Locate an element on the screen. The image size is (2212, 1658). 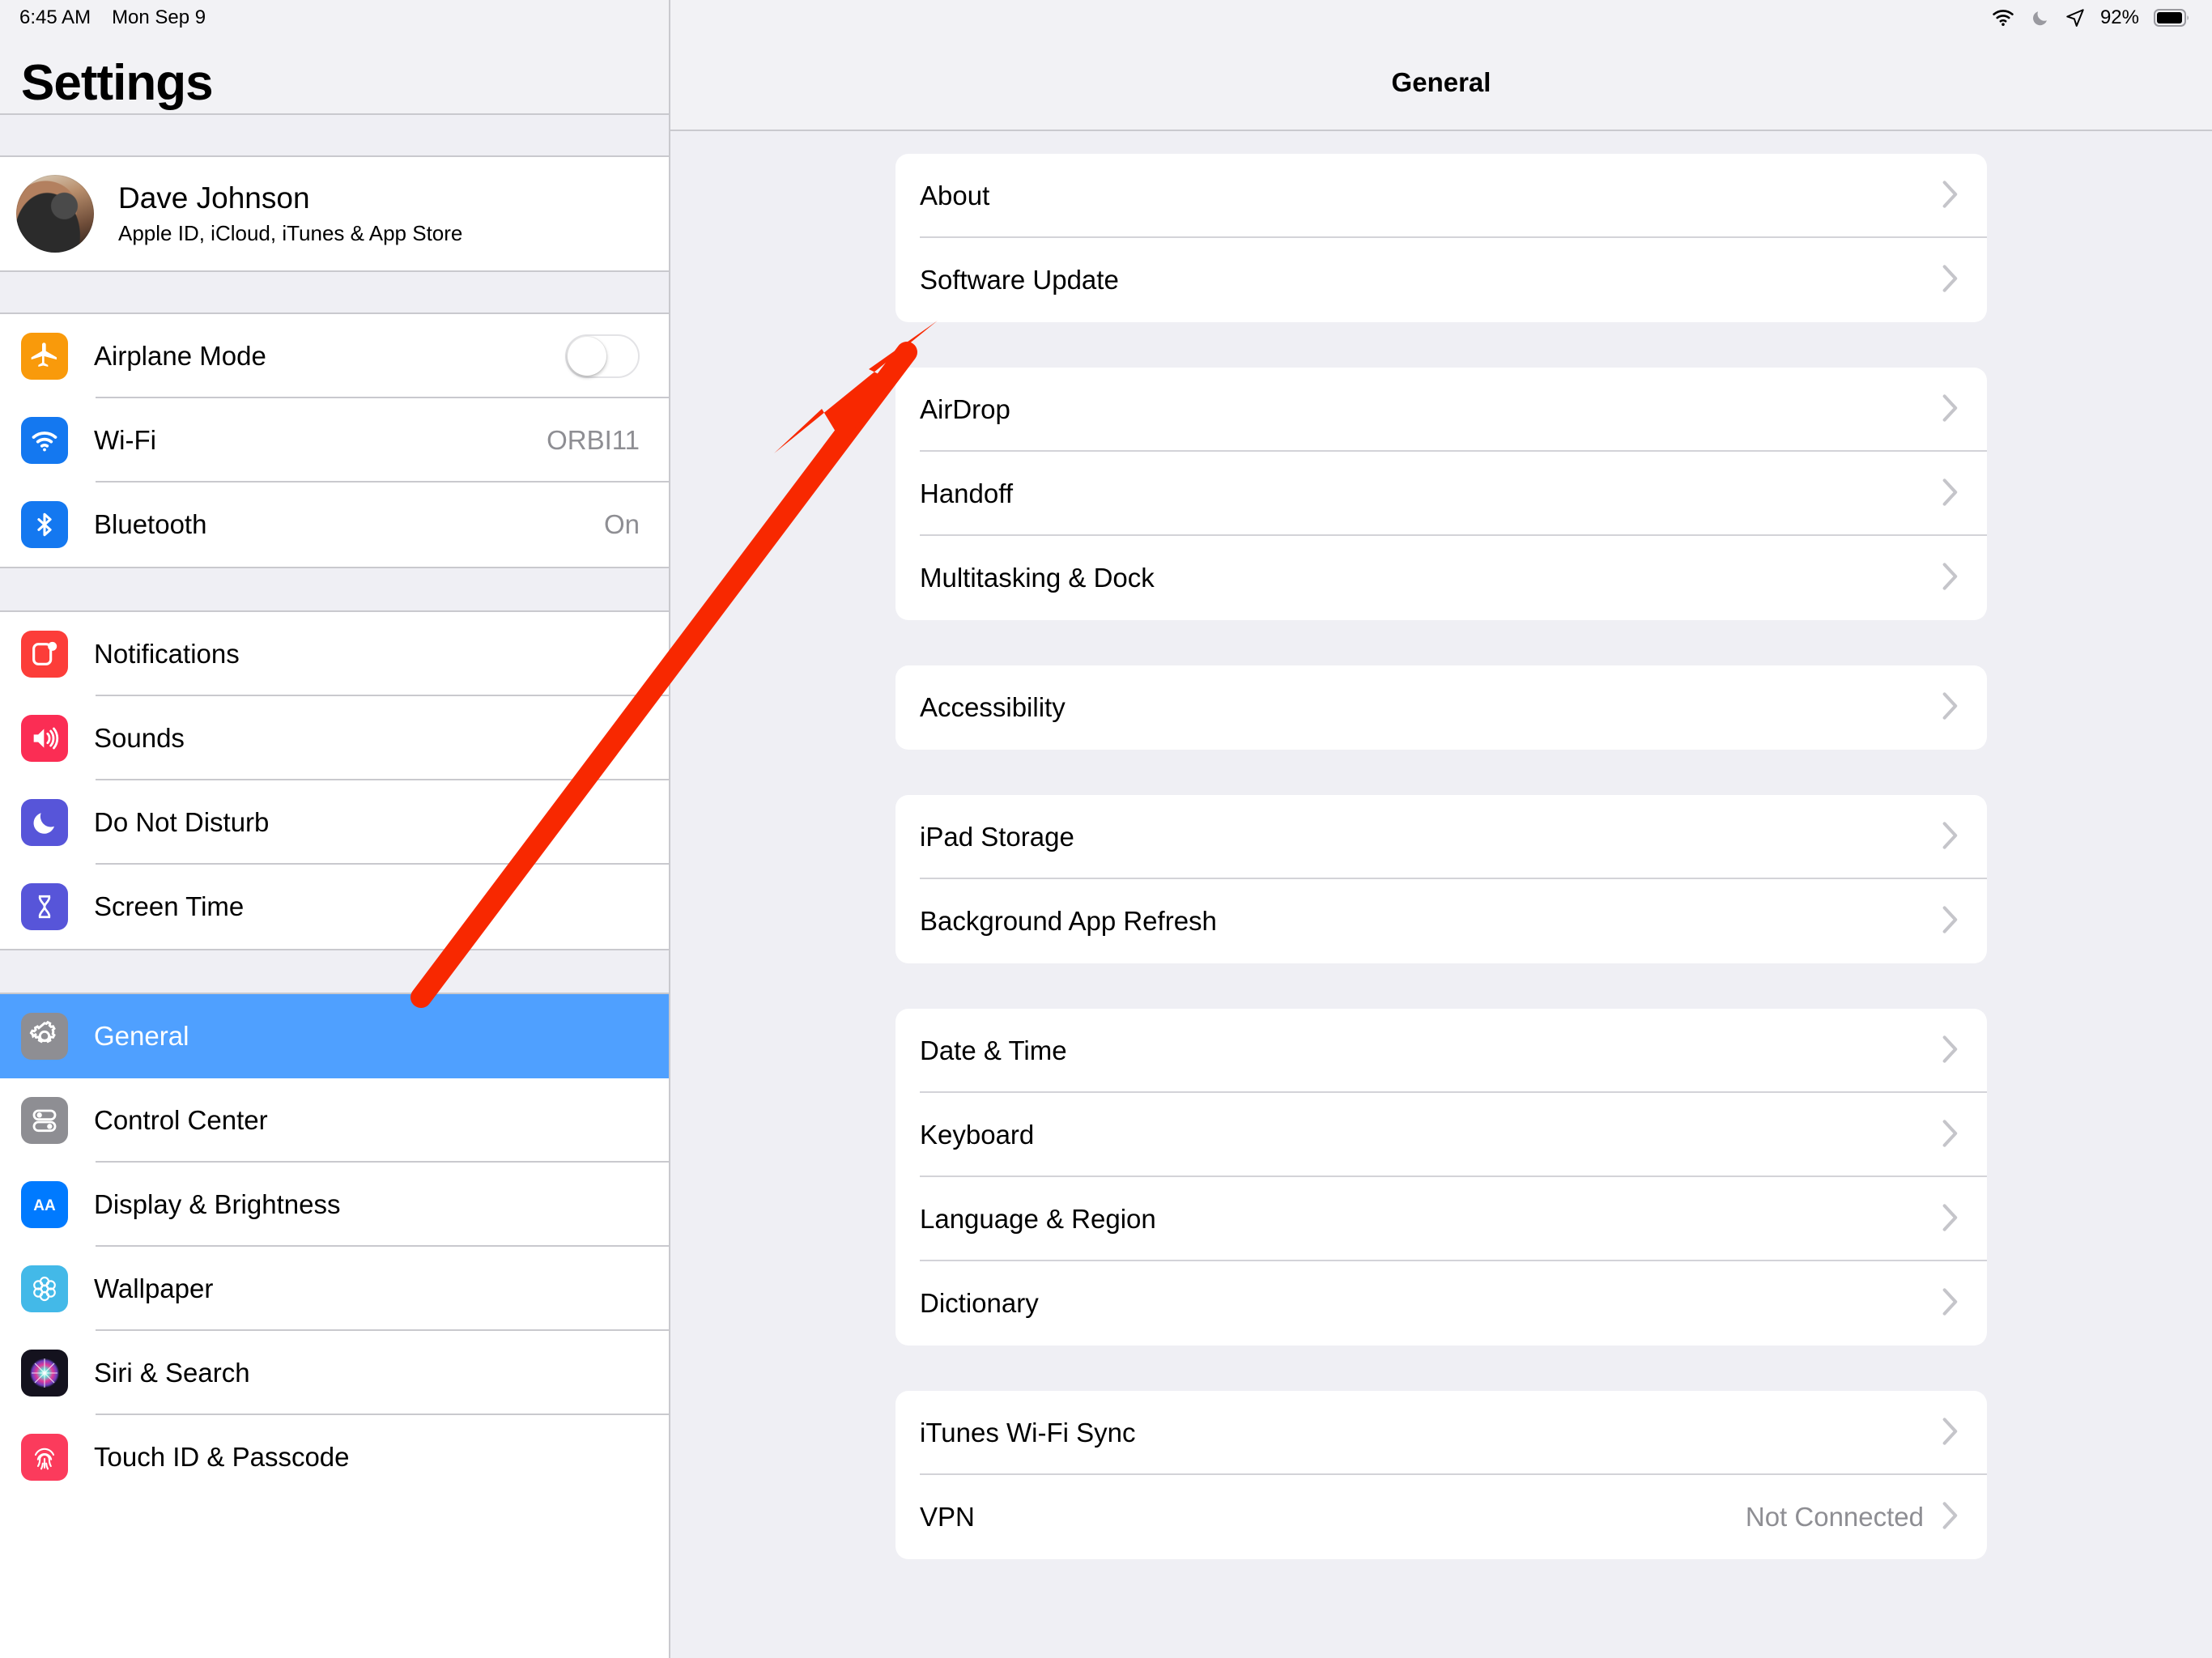
settings-group-about: About Software Update is located at coordinates (1441, 238).